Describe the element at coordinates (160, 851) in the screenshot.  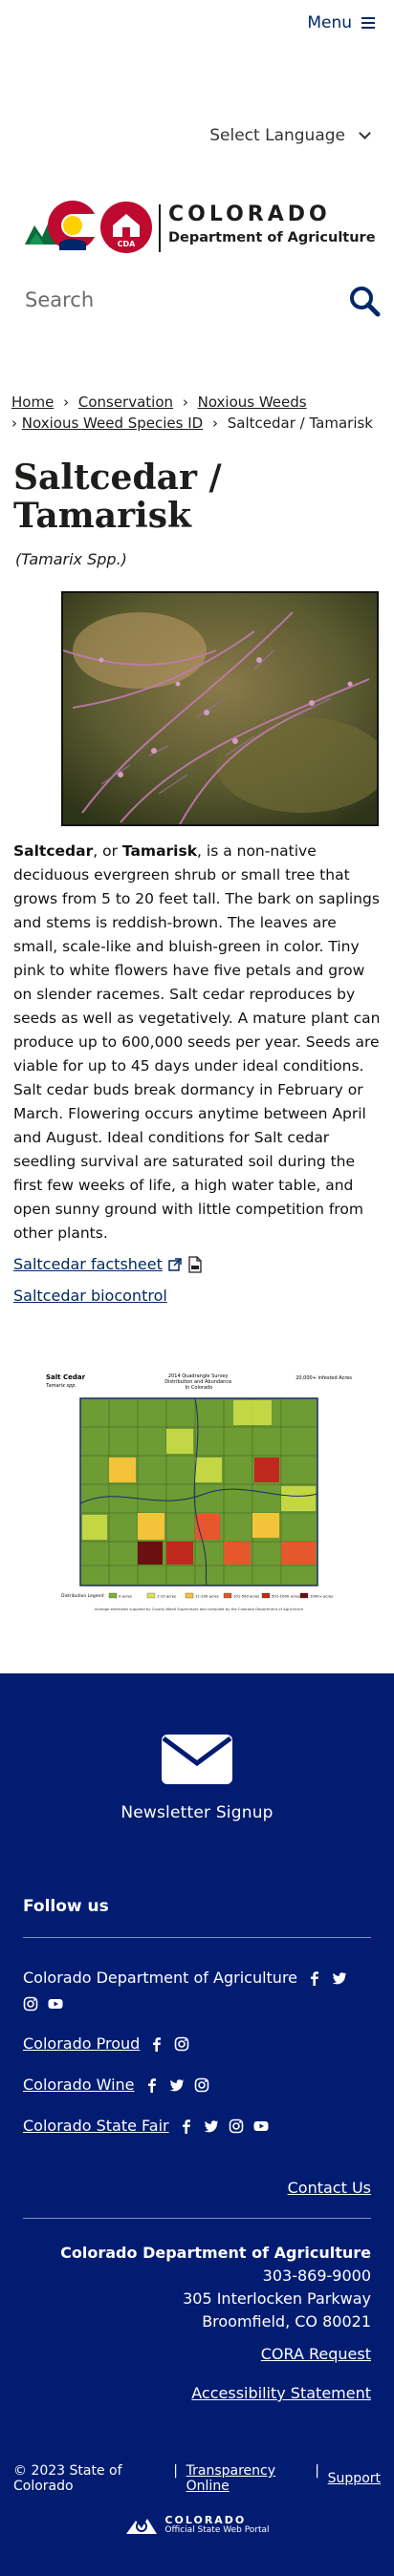
I see `description-bold-tamarisk: Tamarisk` at that location.